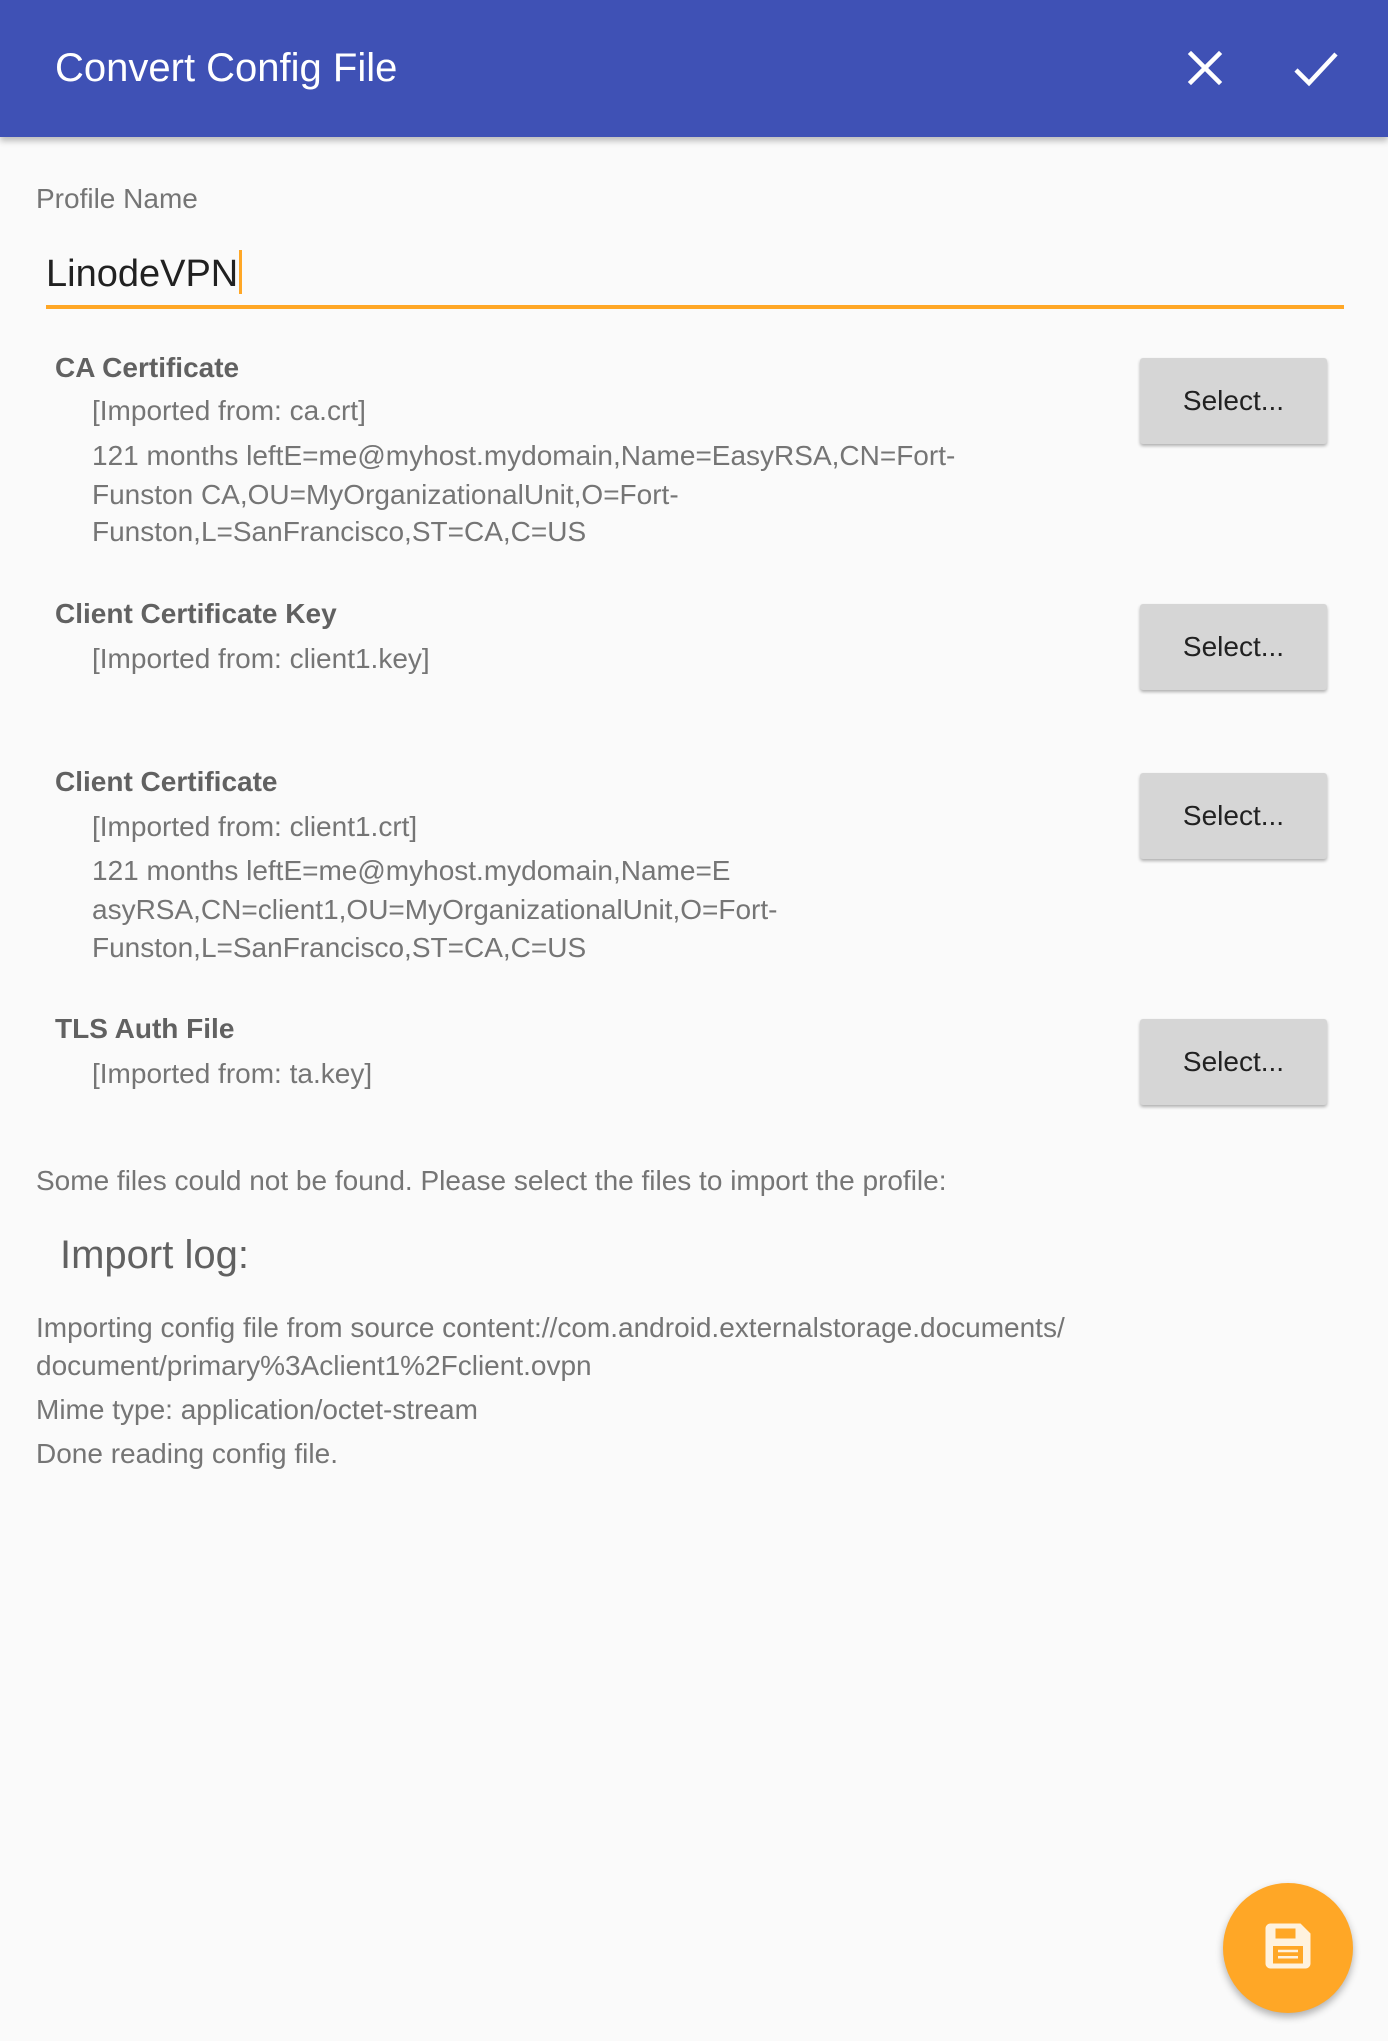 Image resolution: width=1388 pixels, height=2041 pixels. Describe the element at coordinates (1316, 68) in the screenshot. I see `check-icon` at that location.